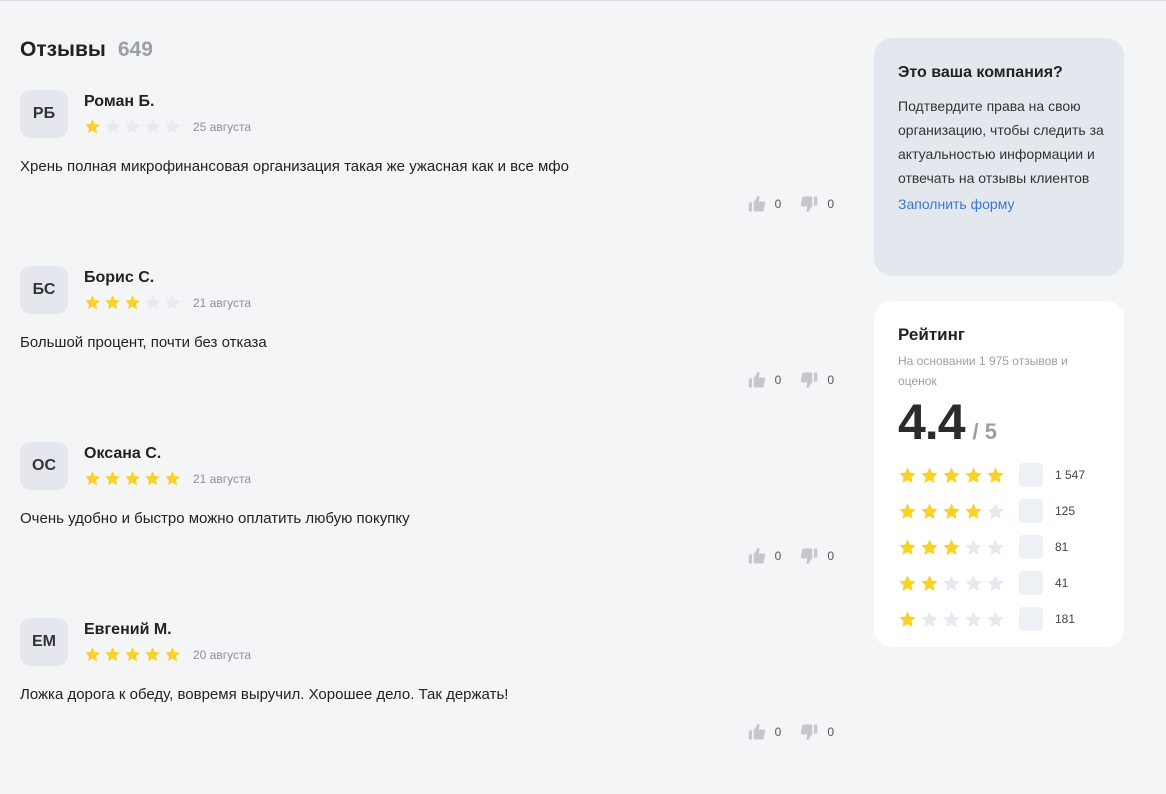 This screenshot has height=794, width=1166. Describe the element at coordinates (222, 478) in the screenshot. I see `review-date: 21 августа` at that location.